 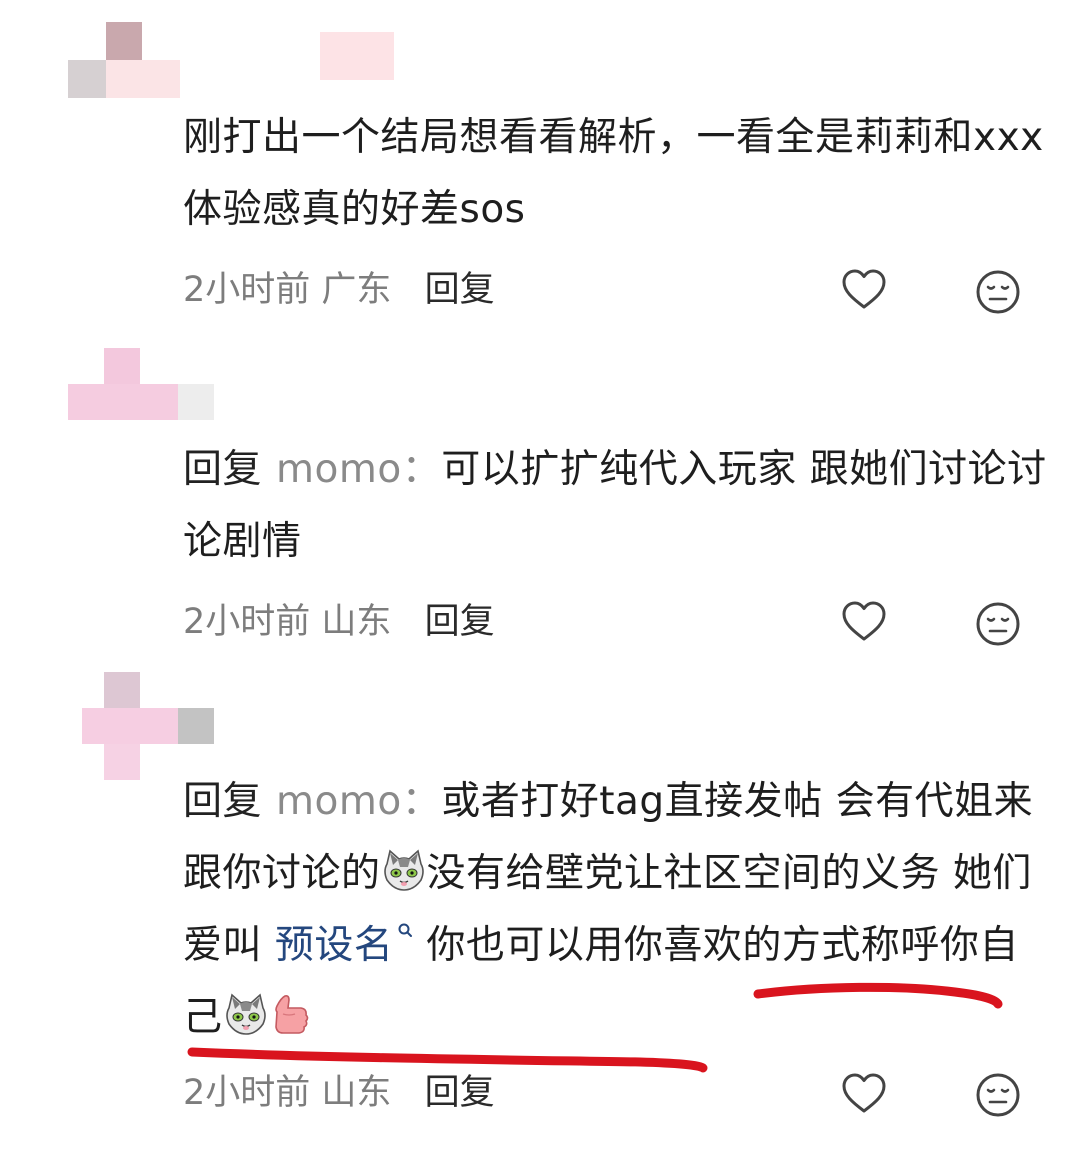 What do you see at coordinates (998, 1095) in the screenshot?
I see `meh-face-icon` at bounding box center [998, 1095].